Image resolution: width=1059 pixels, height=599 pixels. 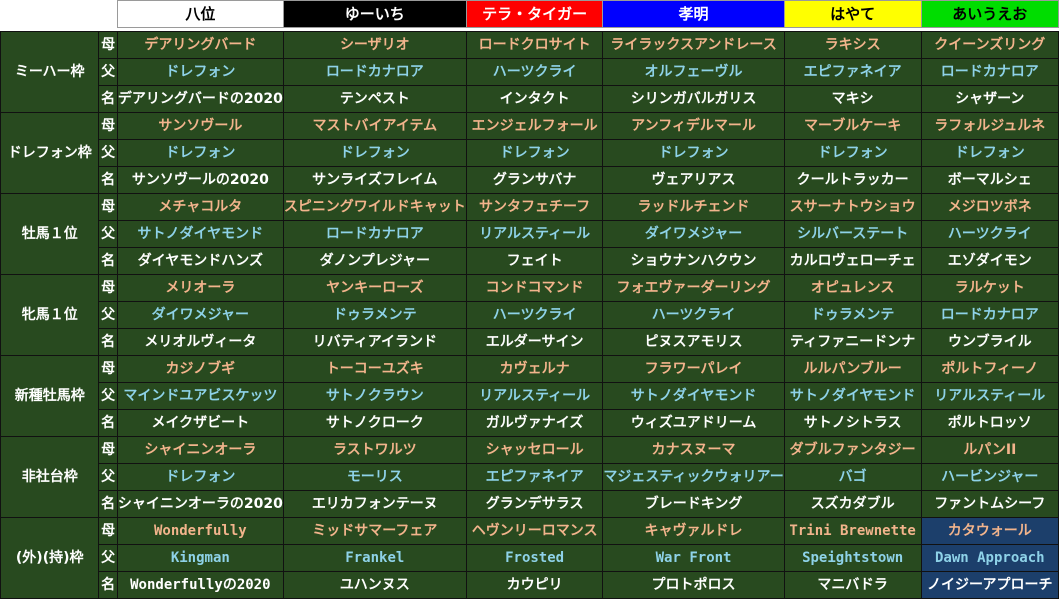 What do you see at coordinates (374, 558) in the screenshot?
I see `sire-cell: Frankel` at bounding box center [374, 558].